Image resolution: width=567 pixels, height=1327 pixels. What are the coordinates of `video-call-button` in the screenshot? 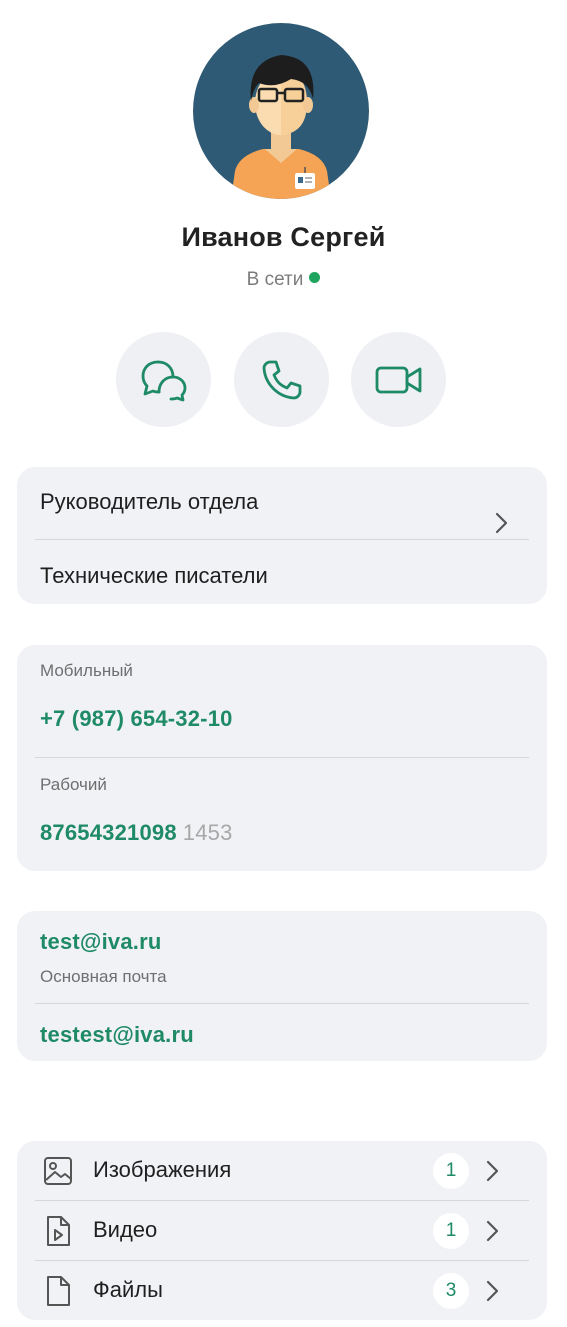 It's located at (398, 379).